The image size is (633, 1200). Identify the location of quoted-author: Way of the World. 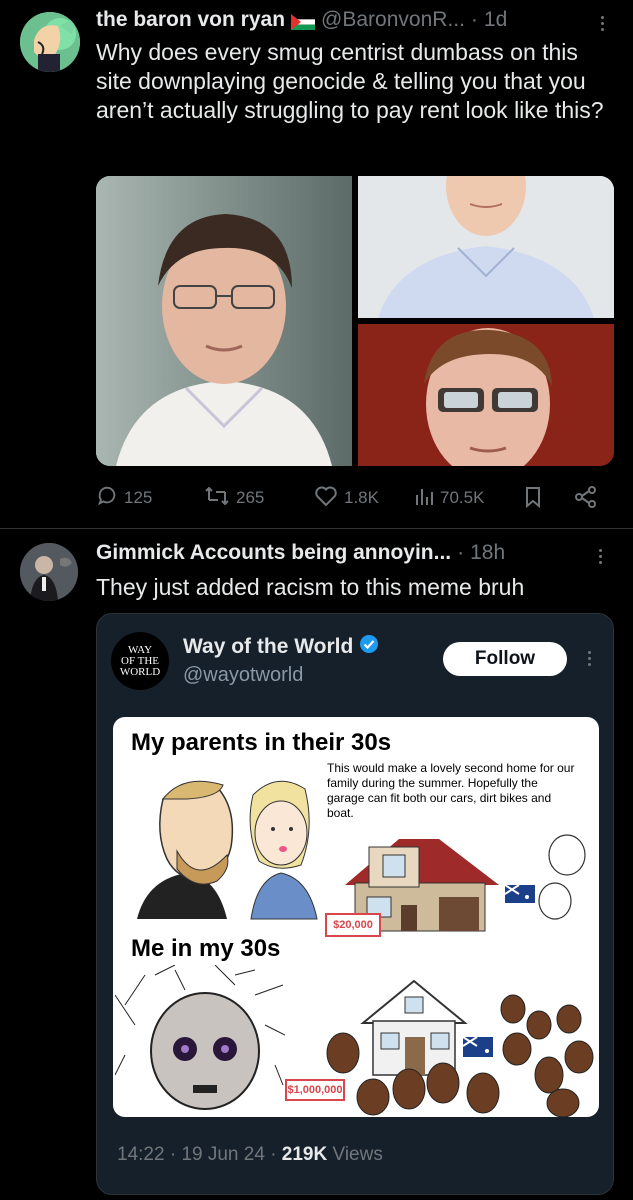
(281, 647).